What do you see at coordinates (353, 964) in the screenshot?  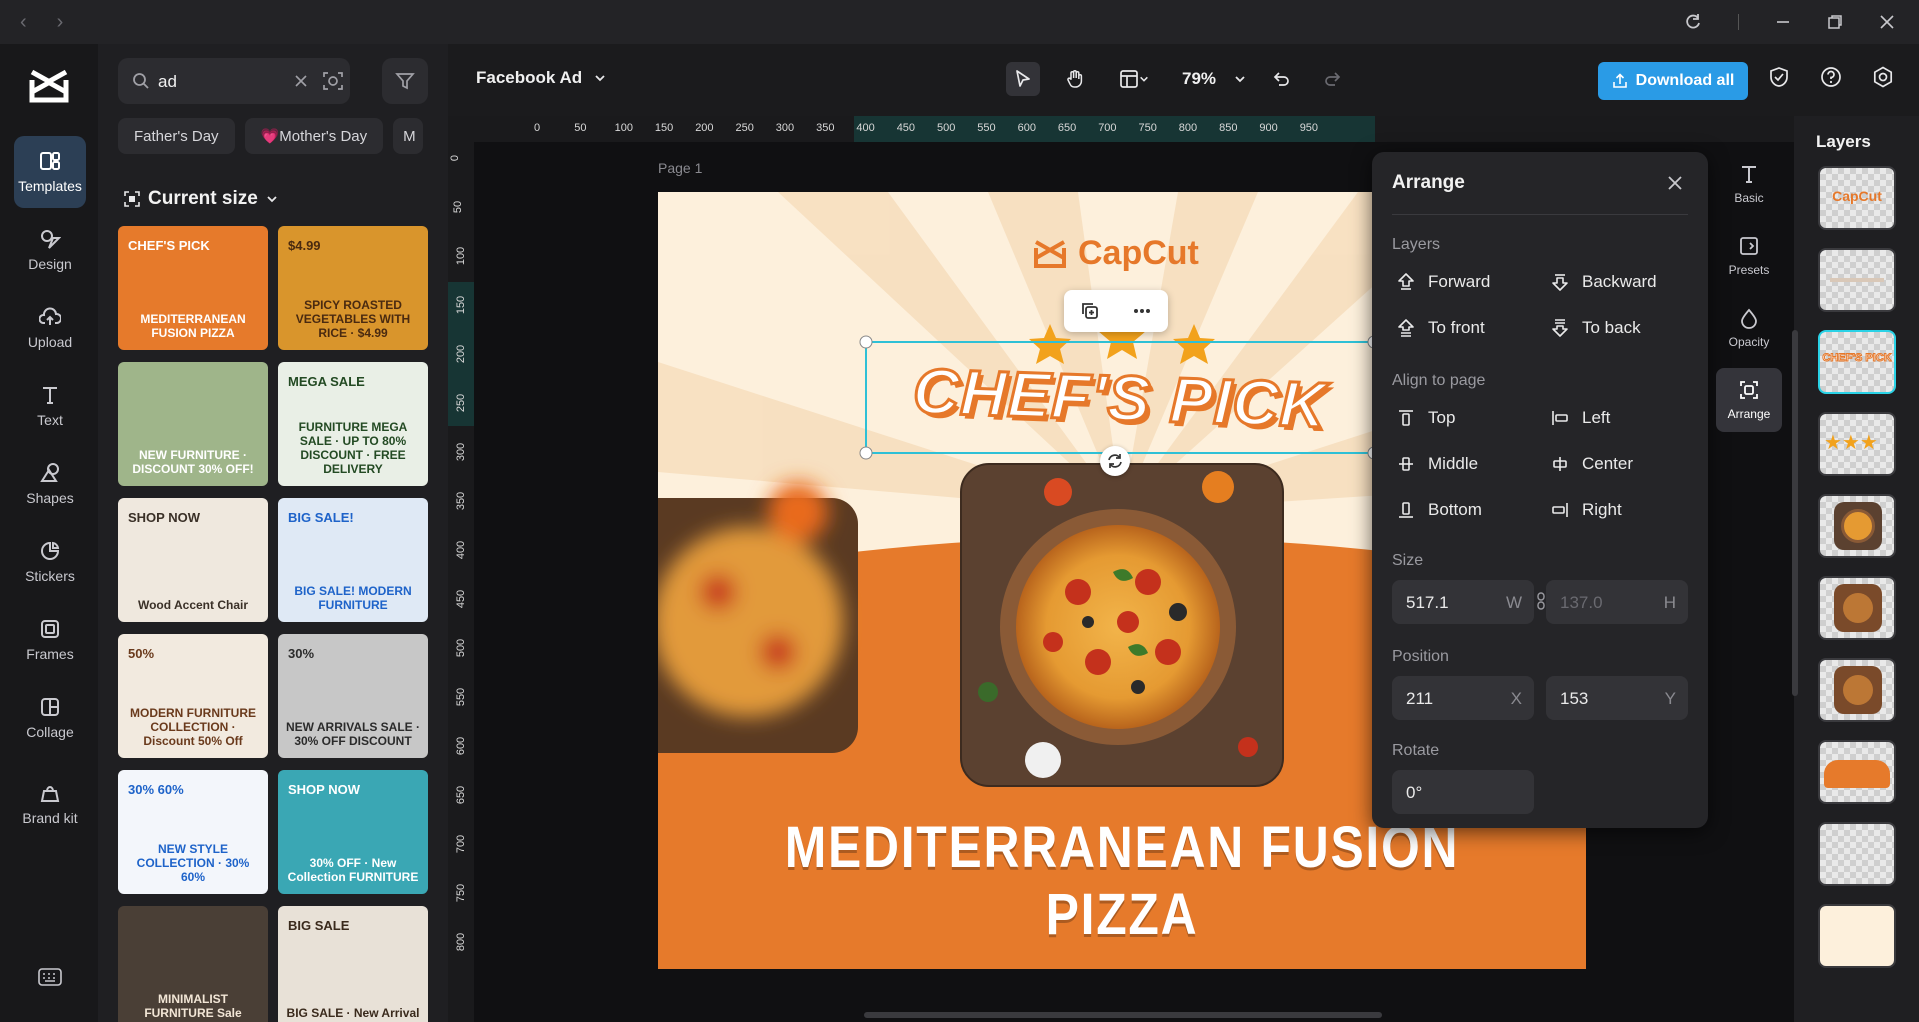 I see `template-thumbnail: BIG SALE · New Arrival BIG SALE` at bounding box center [353, 964].